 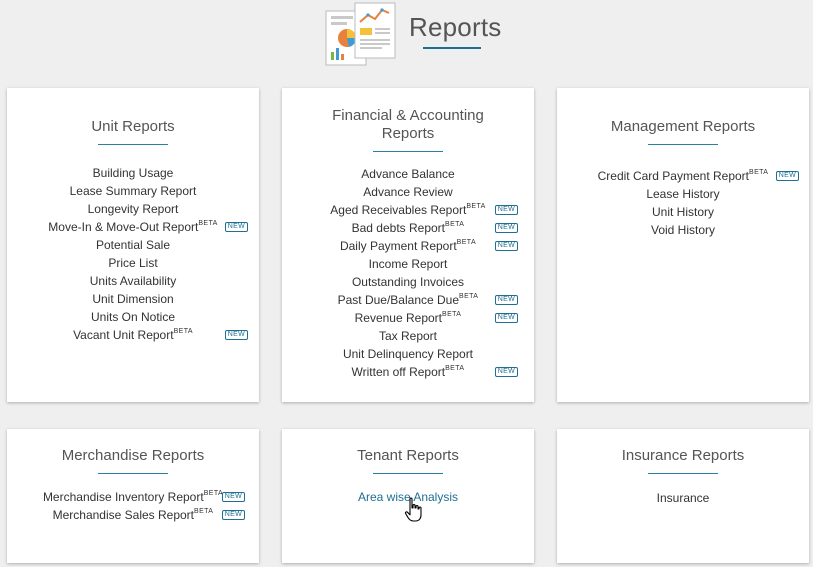 I want to click on report-label: Move-In & Move-Out Report, so click(x=123, y=227).